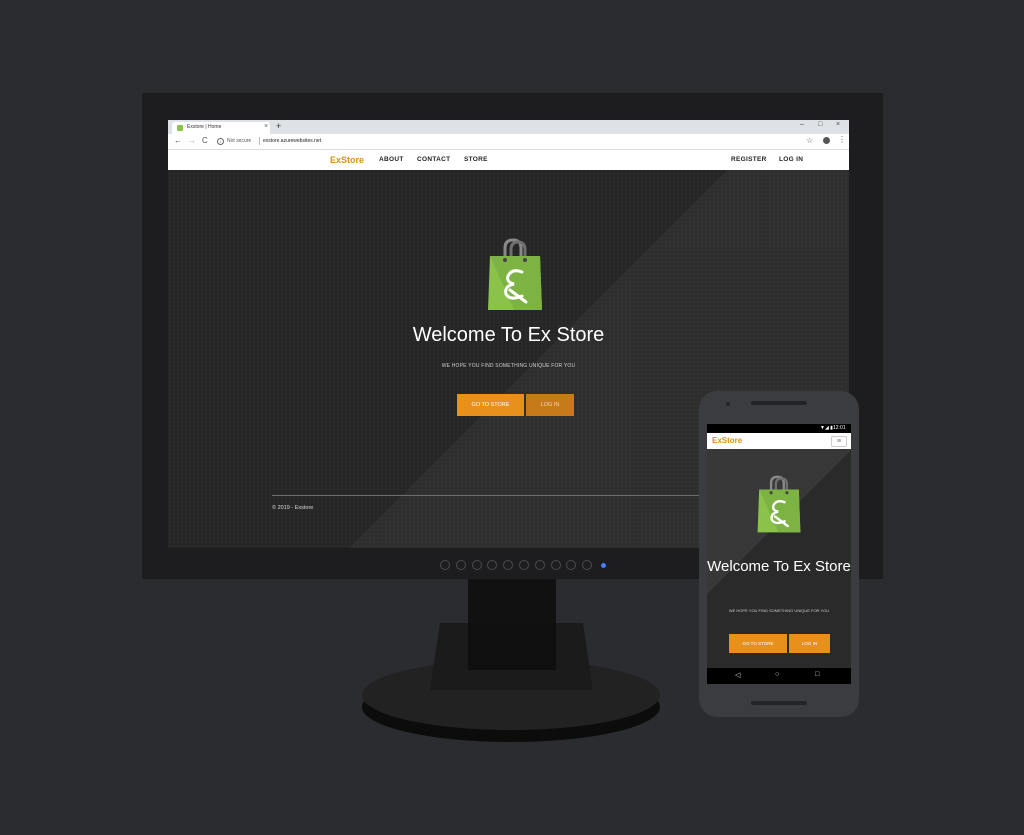 The width and height of the screenshot is (1024, 835). Describe the element at coordinates (802, 124) in the screenshot. I see `minimize-button: –` at that location.